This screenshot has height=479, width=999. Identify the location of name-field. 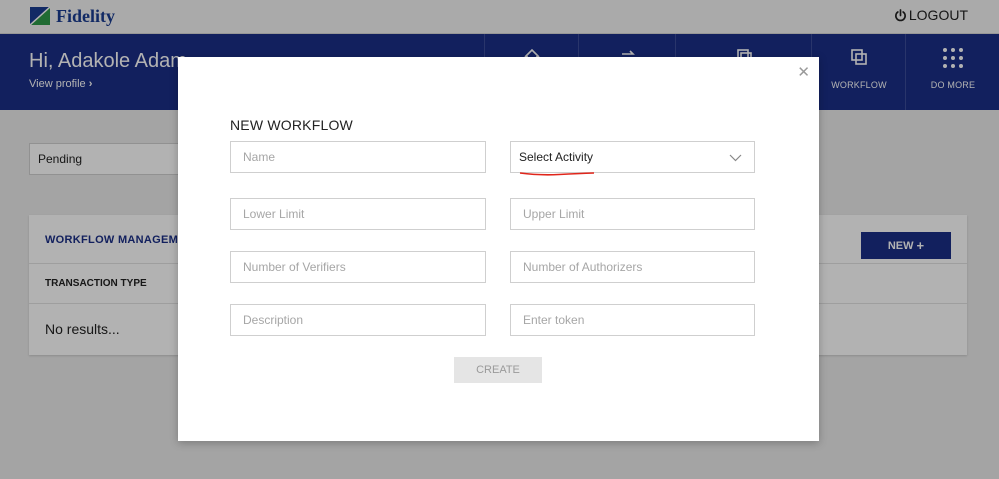
(358, 157).